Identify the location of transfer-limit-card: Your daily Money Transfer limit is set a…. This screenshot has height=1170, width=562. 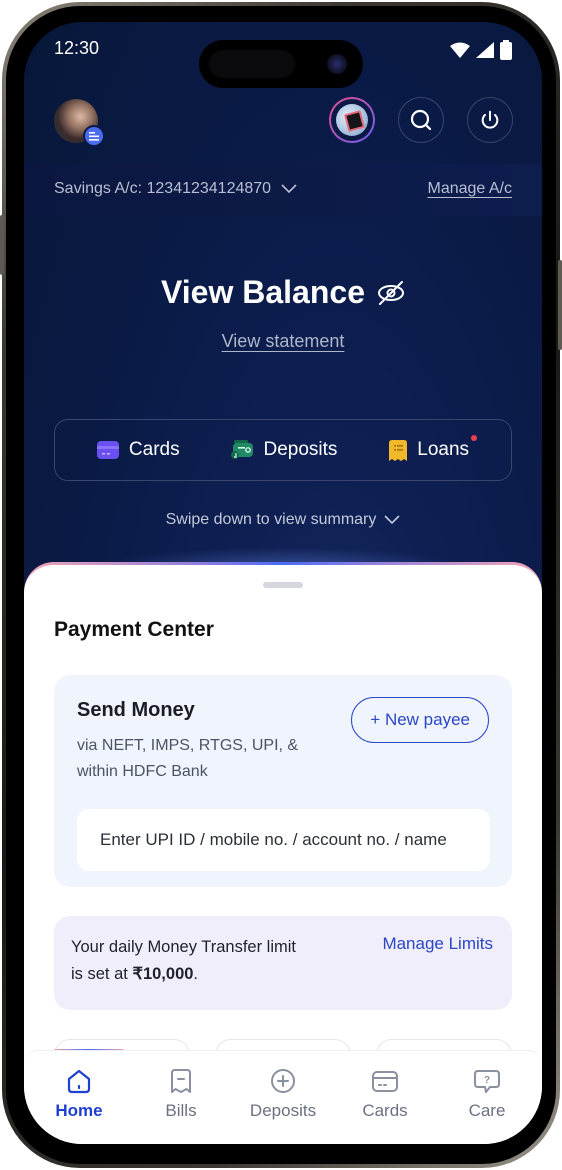
(283, 963).